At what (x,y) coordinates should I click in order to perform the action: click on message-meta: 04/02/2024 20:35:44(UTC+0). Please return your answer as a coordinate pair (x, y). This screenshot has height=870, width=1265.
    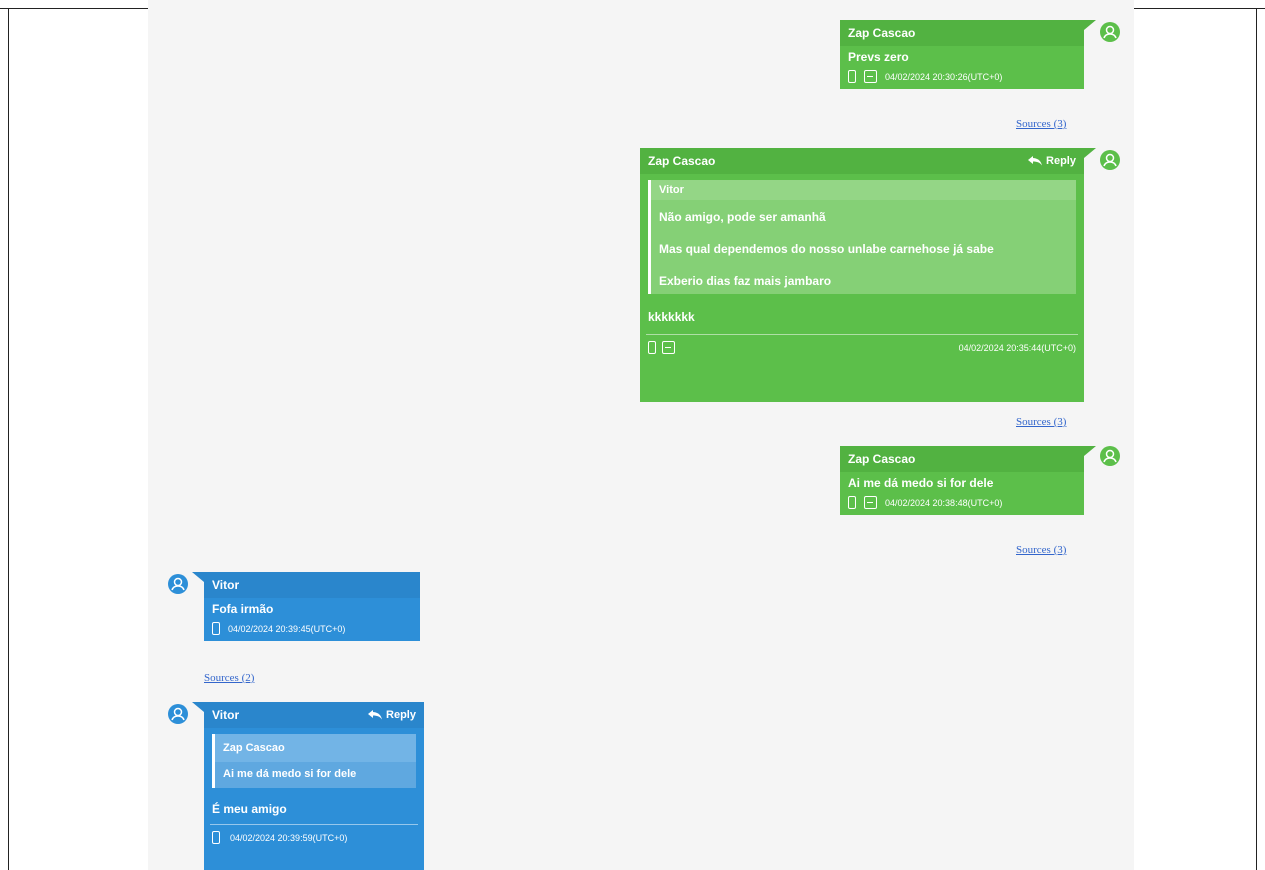
    Looking at the image, I should click on (862, 347).